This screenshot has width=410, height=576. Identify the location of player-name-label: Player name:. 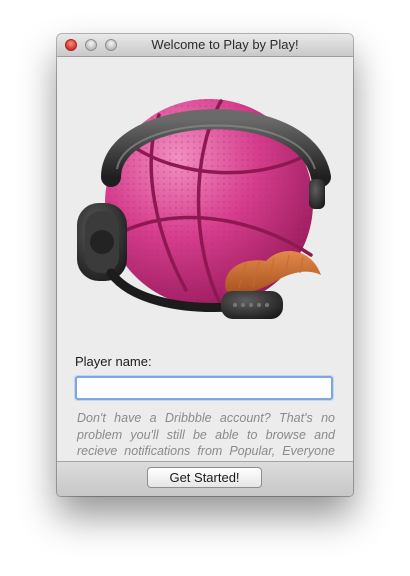
(113, 361).